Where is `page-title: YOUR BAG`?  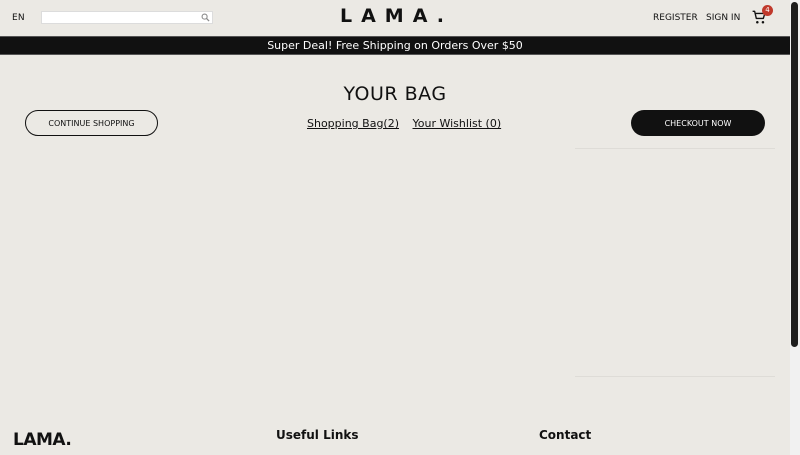
page-title: YOUR BAG is located at coordinates (395, 93).